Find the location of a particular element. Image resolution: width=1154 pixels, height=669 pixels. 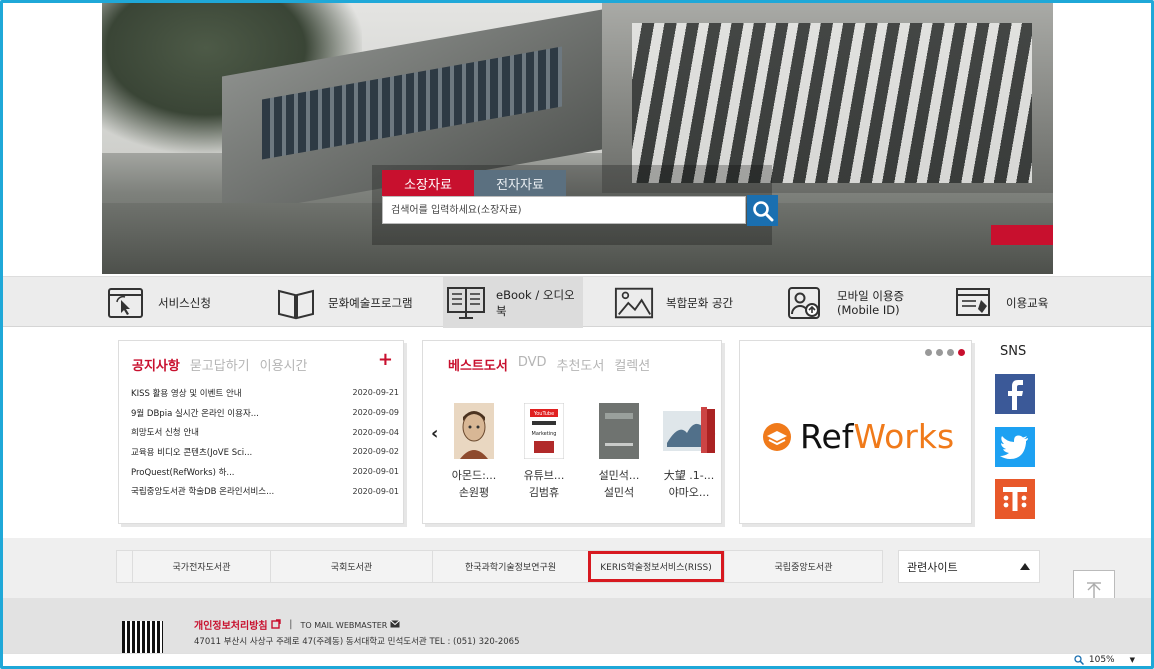

chevron-up-icon is located at coordinates (1025, 566).